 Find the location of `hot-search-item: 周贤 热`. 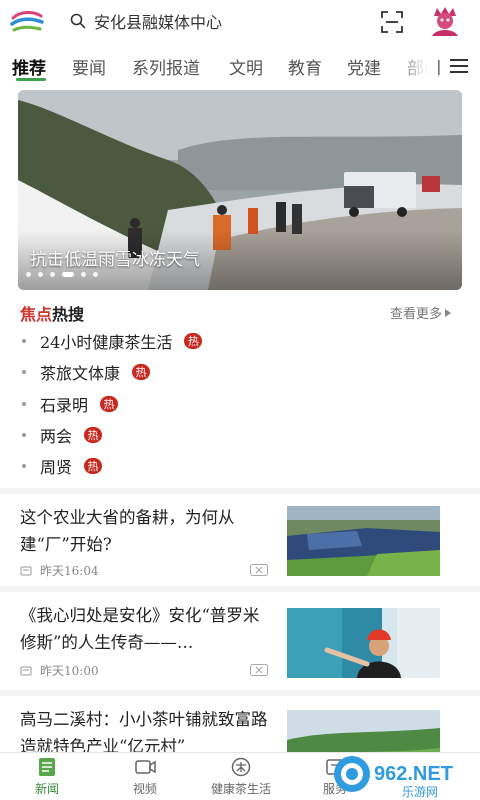

hot-search-item: 周贤 热 is located at coordinates (62, 466).